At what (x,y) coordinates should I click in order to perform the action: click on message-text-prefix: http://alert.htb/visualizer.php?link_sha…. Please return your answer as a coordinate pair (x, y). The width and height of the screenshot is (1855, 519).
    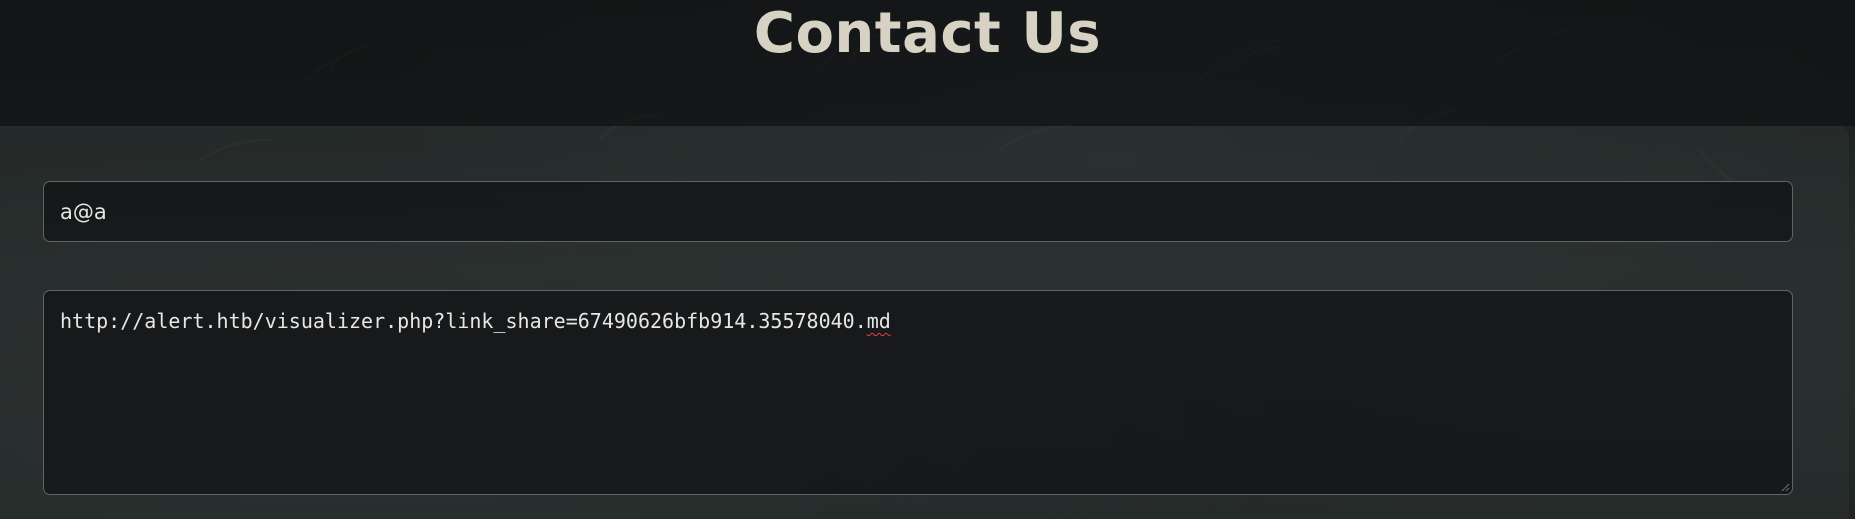
    Looking at the image, I should click on (463, 321).